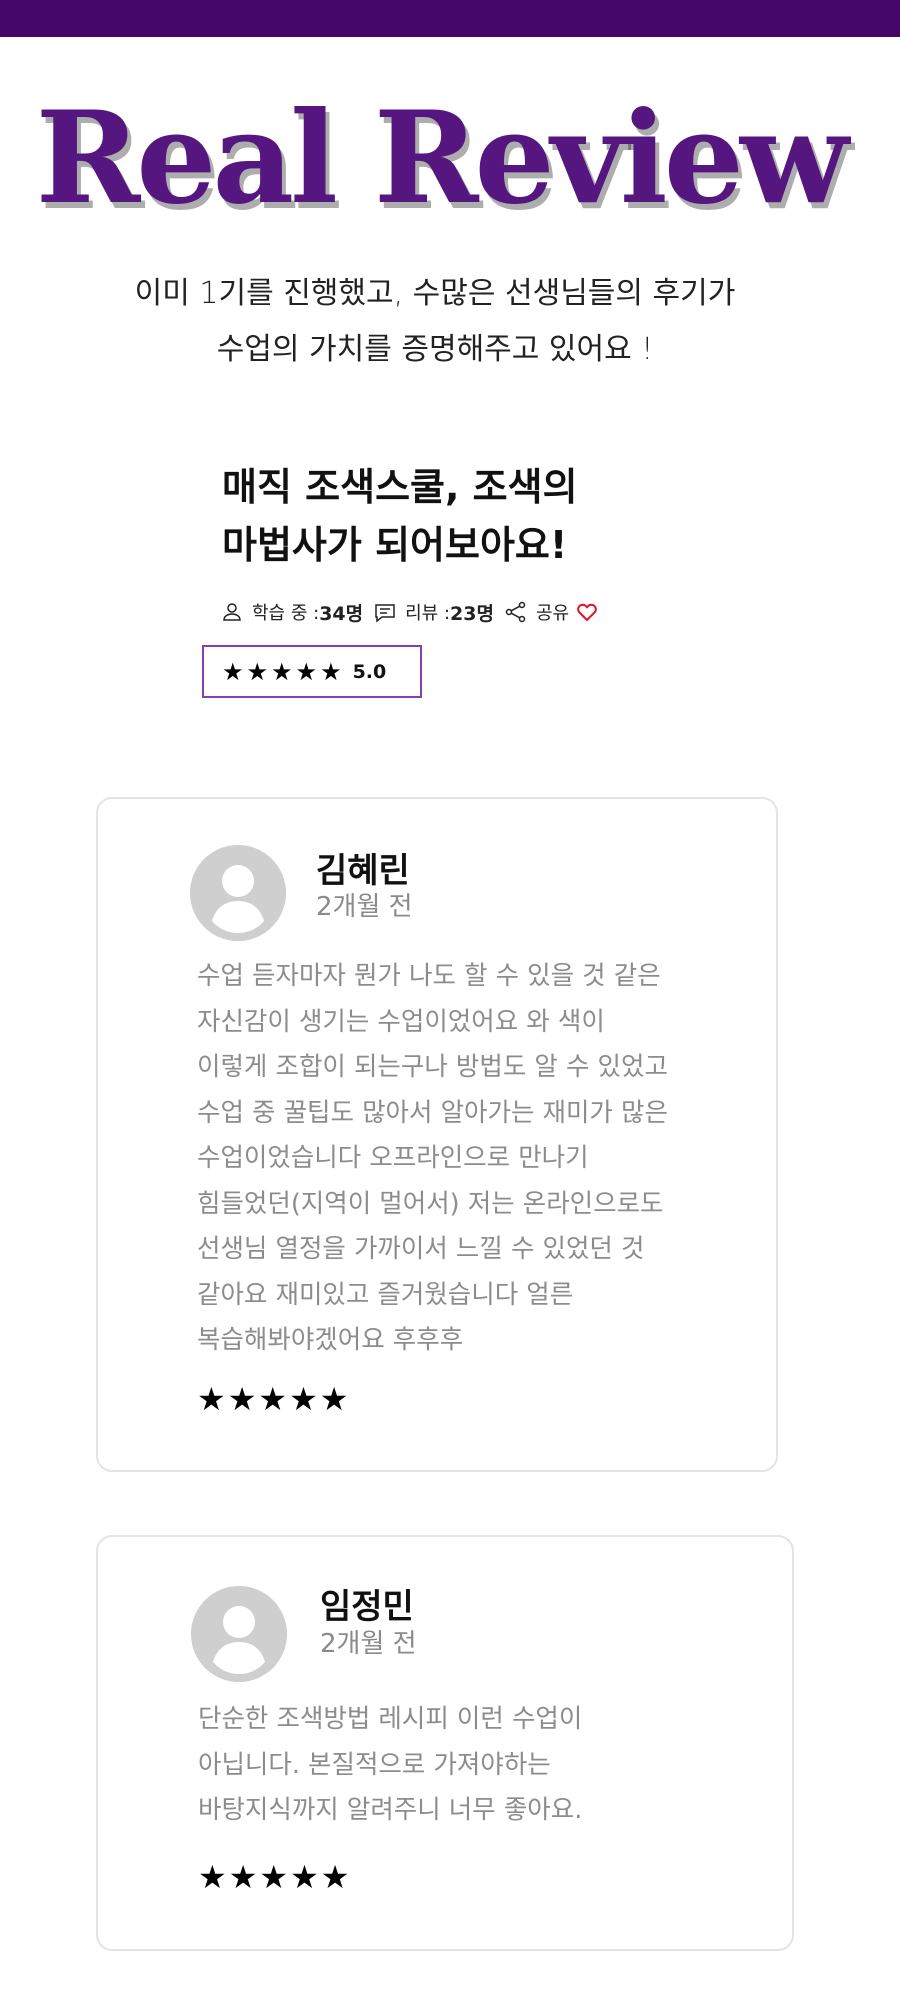  What do you see at coordinates (395, 545) in the screenshot?
I see `course-title-line: 마법사가 되어보아요!` at bounding box center [395, 545].